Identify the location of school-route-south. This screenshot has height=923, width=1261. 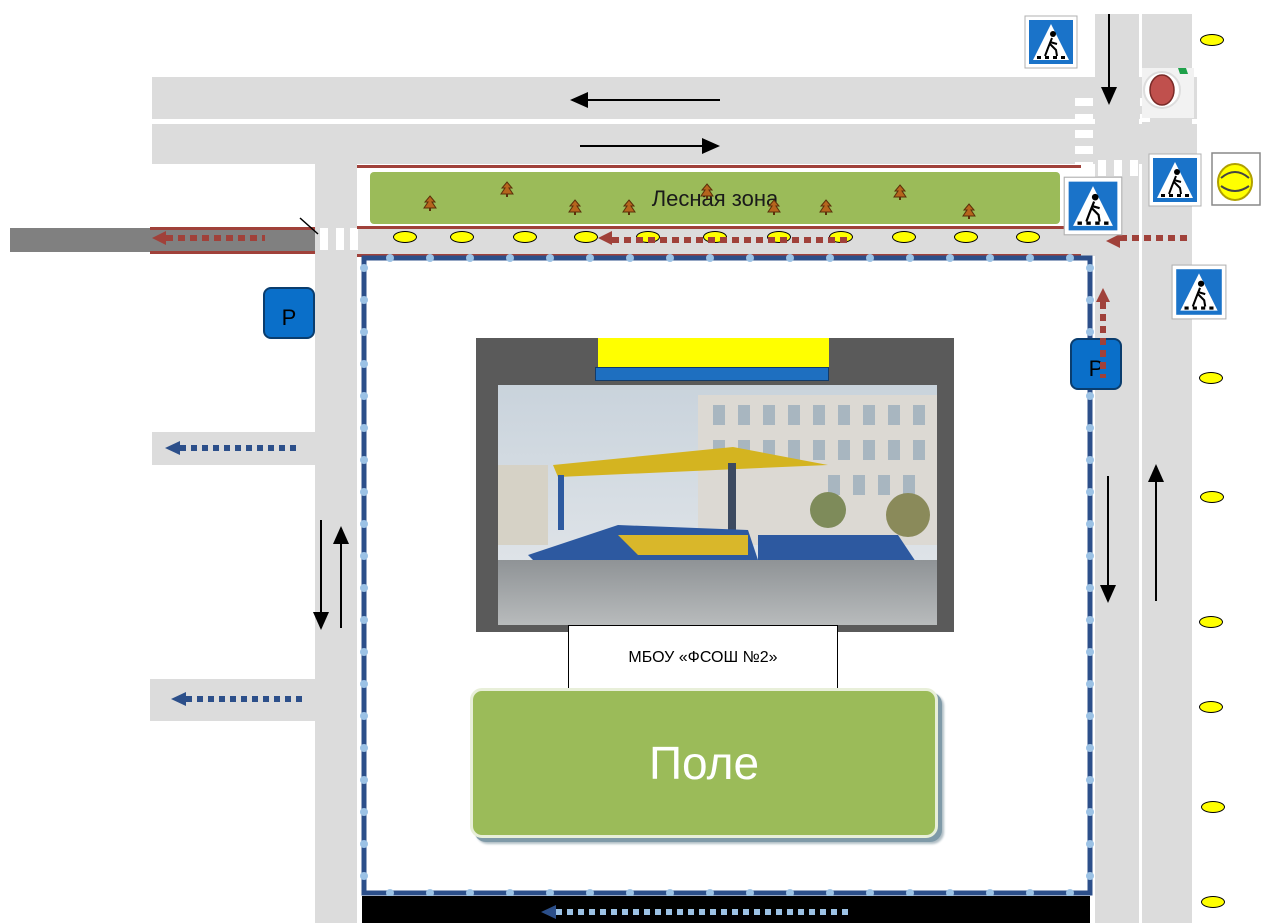
(695, 912).